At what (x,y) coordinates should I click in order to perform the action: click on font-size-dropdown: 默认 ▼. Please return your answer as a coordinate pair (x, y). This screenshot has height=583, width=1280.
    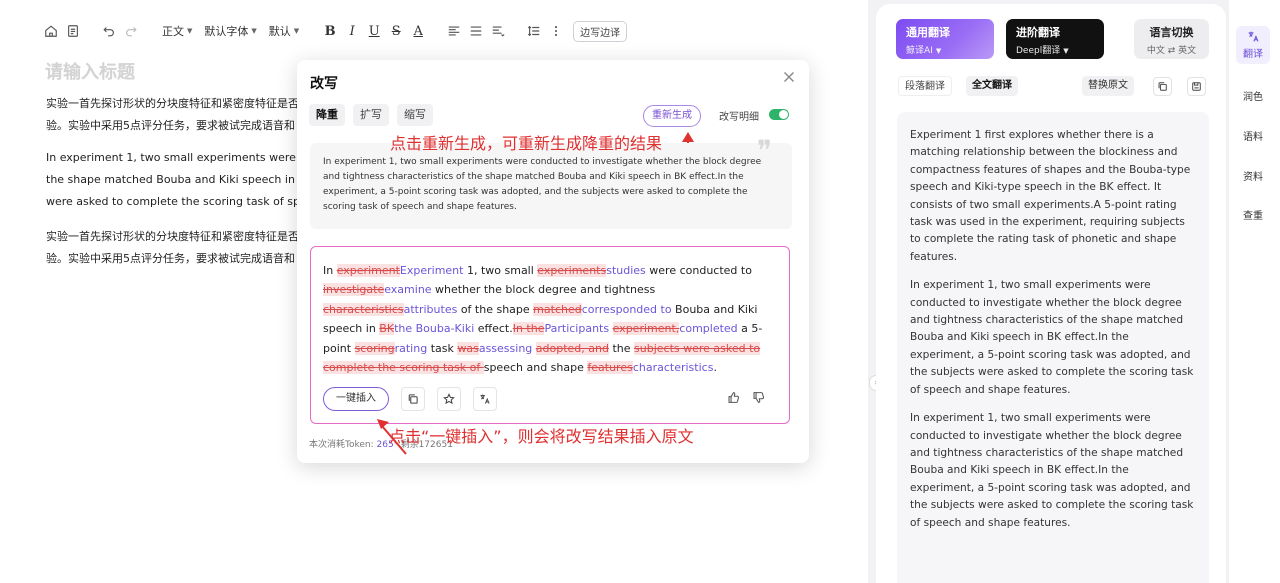
    Looking at the image, I should click on (284, 31).